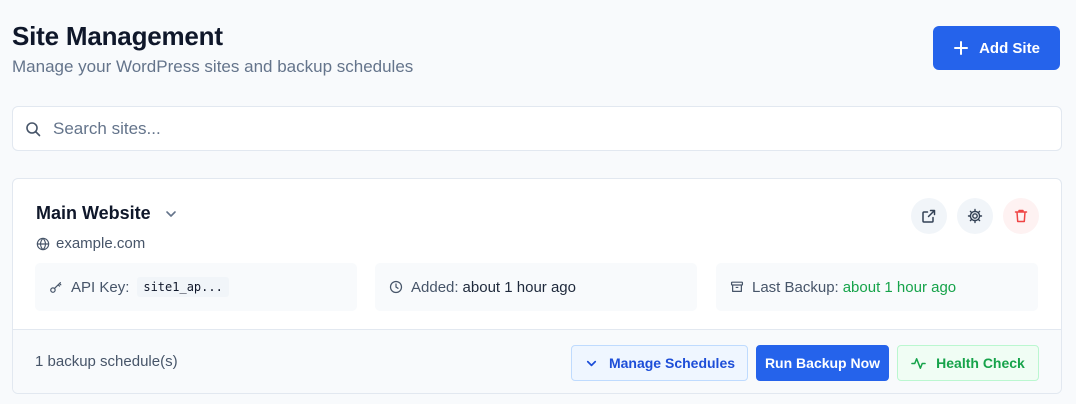 This screenshot has height=404, width=1076. What do you see at coordinates (435, 287) in the screenshot?
I see `added-label: Added:` at bounding box center [435, 287].